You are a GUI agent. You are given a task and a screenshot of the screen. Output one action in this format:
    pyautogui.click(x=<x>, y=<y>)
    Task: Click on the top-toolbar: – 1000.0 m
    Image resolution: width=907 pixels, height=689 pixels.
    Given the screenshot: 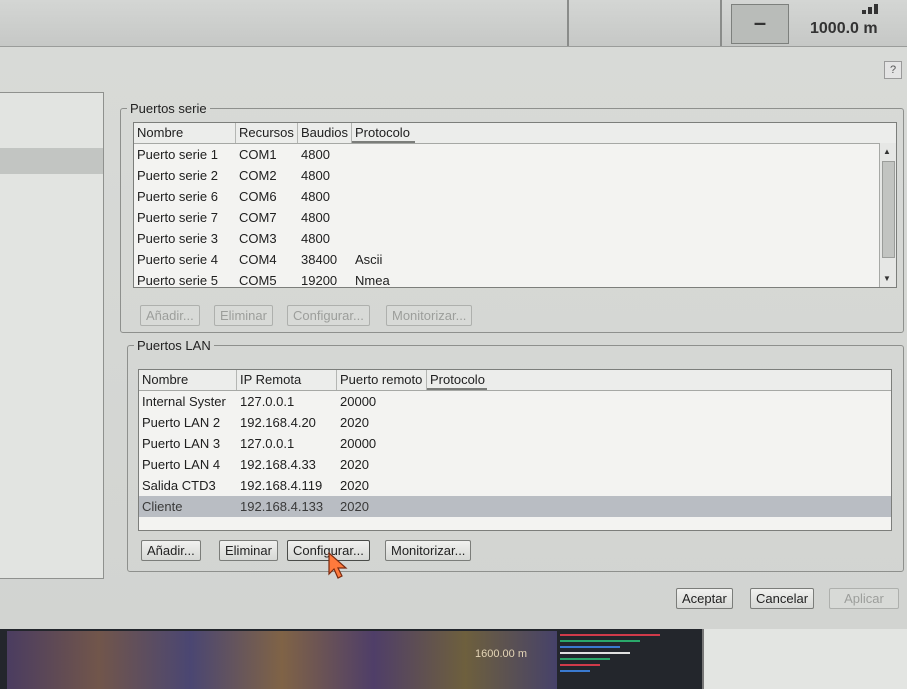 What is the action you would take?
    pyautogui.click(x=453, y=23)
    